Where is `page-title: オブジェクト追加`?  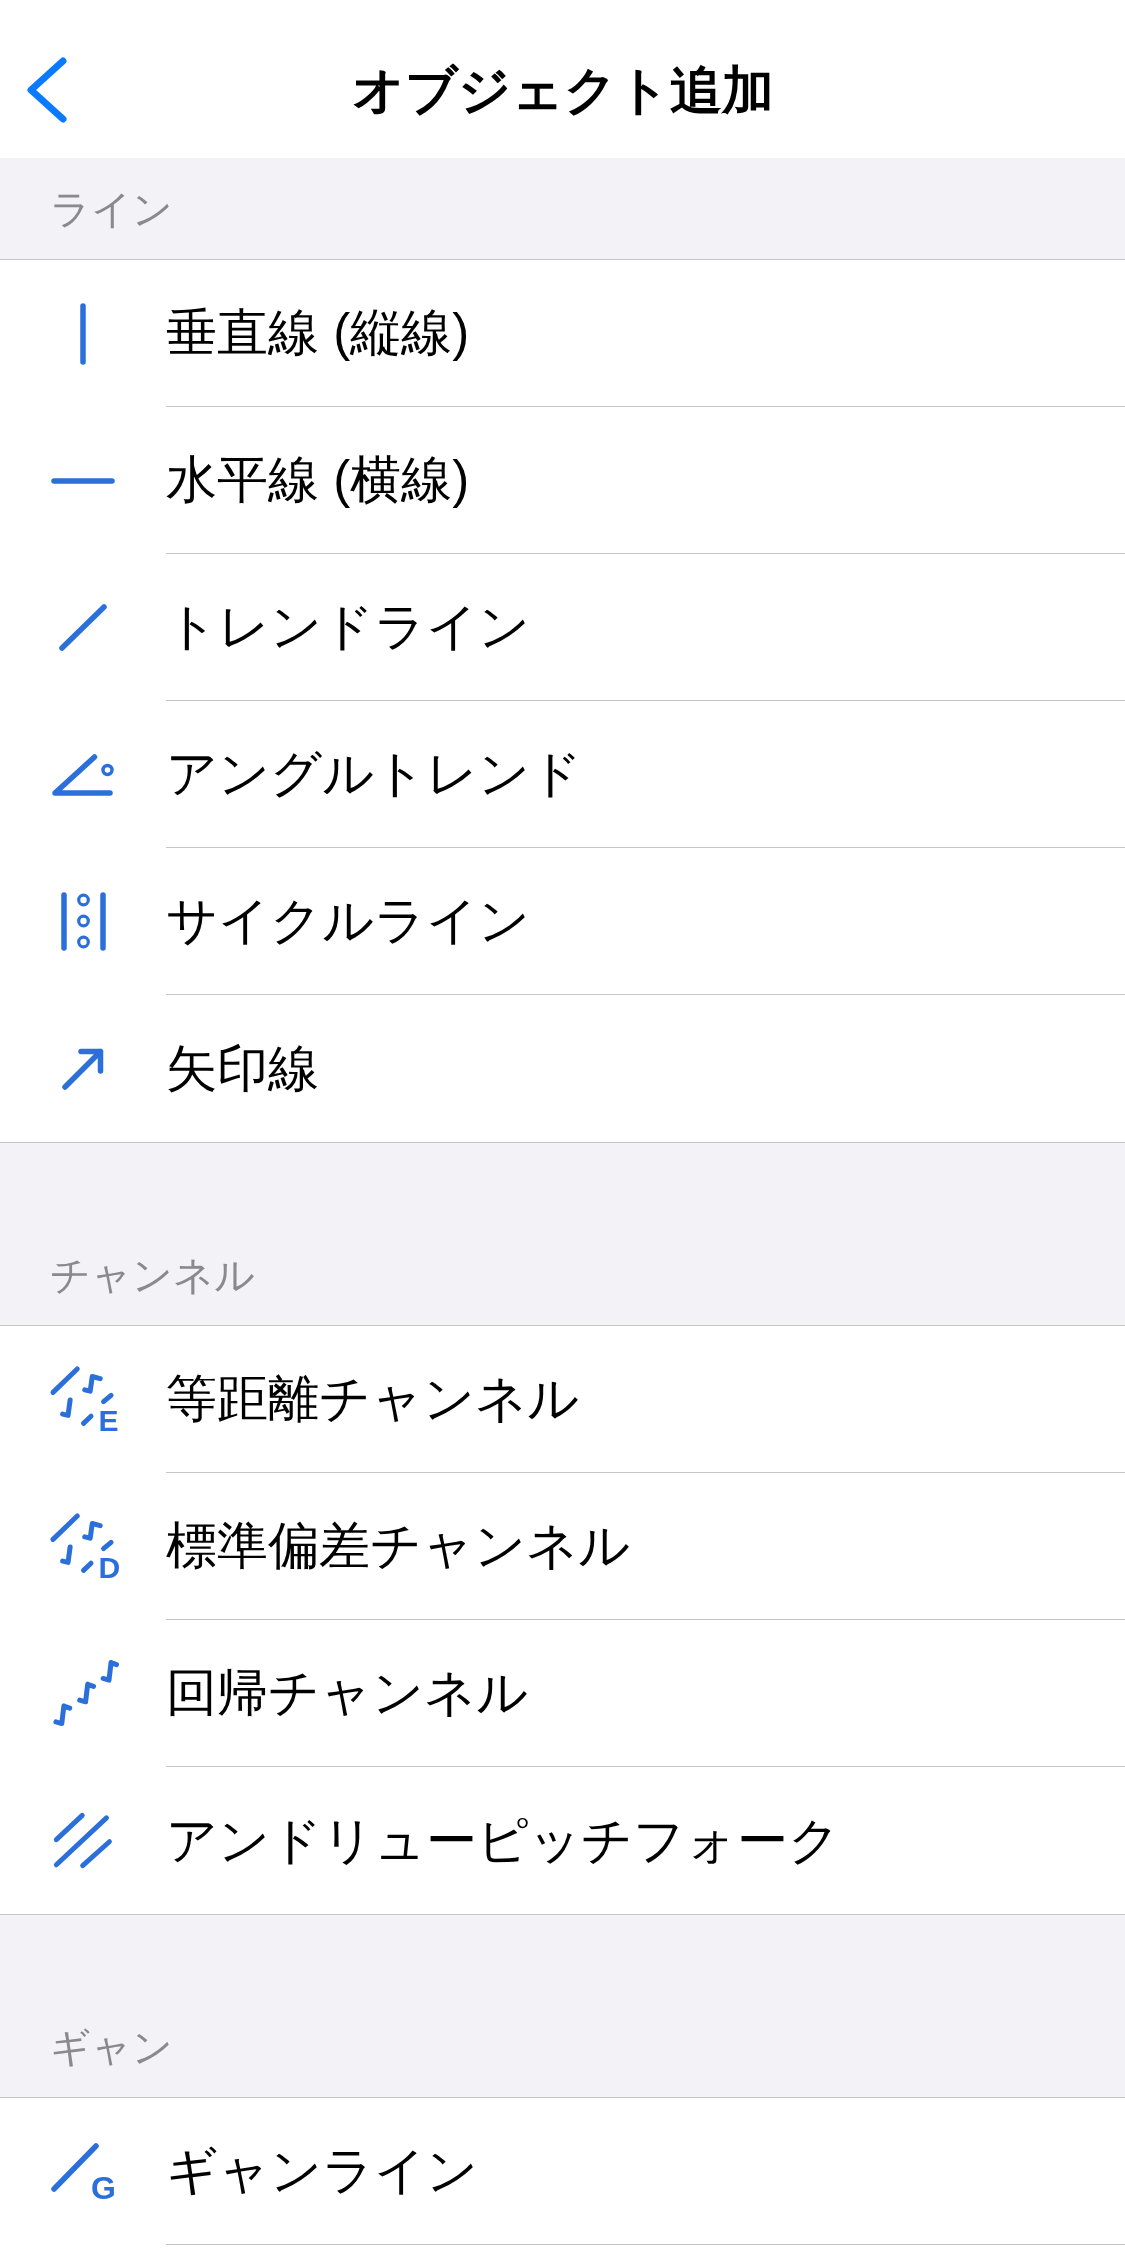
page-title: オブジェクト追加 is located at coordinates (562, 90).